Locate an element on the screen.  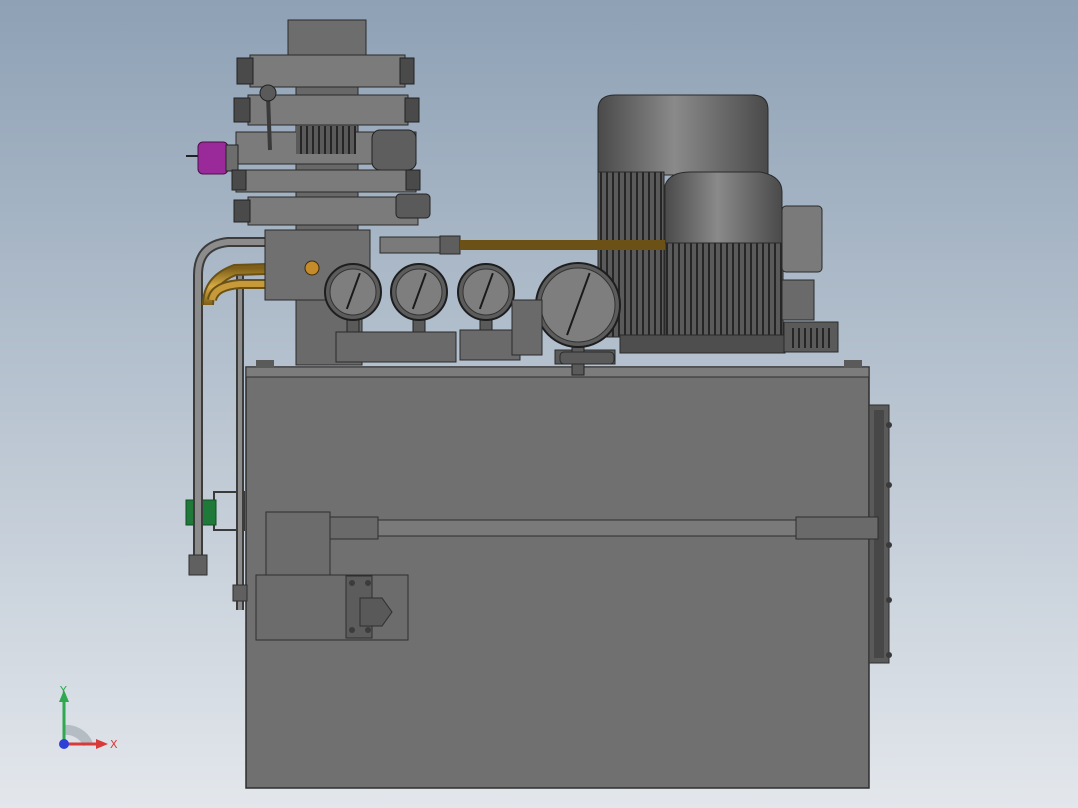
level-sight-bar is located at coordinates (604, 528).